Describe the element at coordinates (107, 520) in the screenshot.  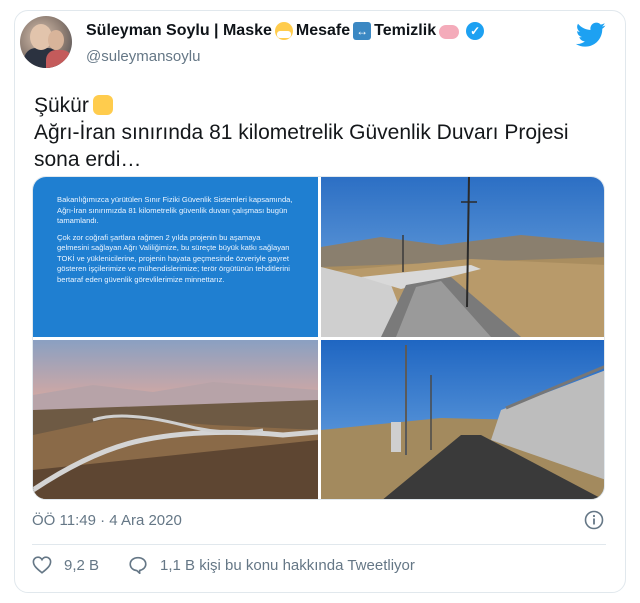
I see `tweet-timestamp: ÖÖ 11:49 · 4 Ara 2020` at that location.